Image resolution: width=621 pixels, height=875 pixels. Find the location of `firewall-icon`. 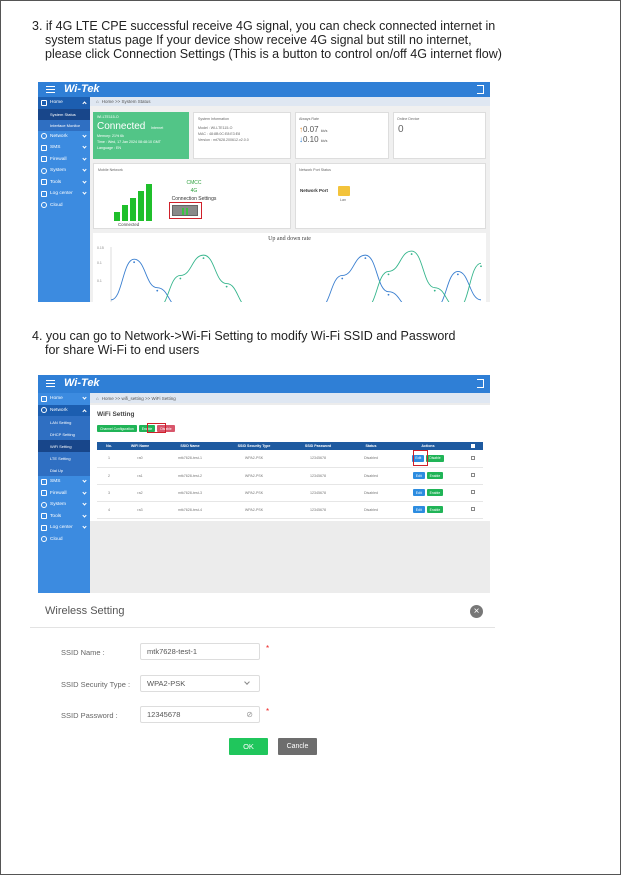

firewall-icon is located at coordinates (44, 493).